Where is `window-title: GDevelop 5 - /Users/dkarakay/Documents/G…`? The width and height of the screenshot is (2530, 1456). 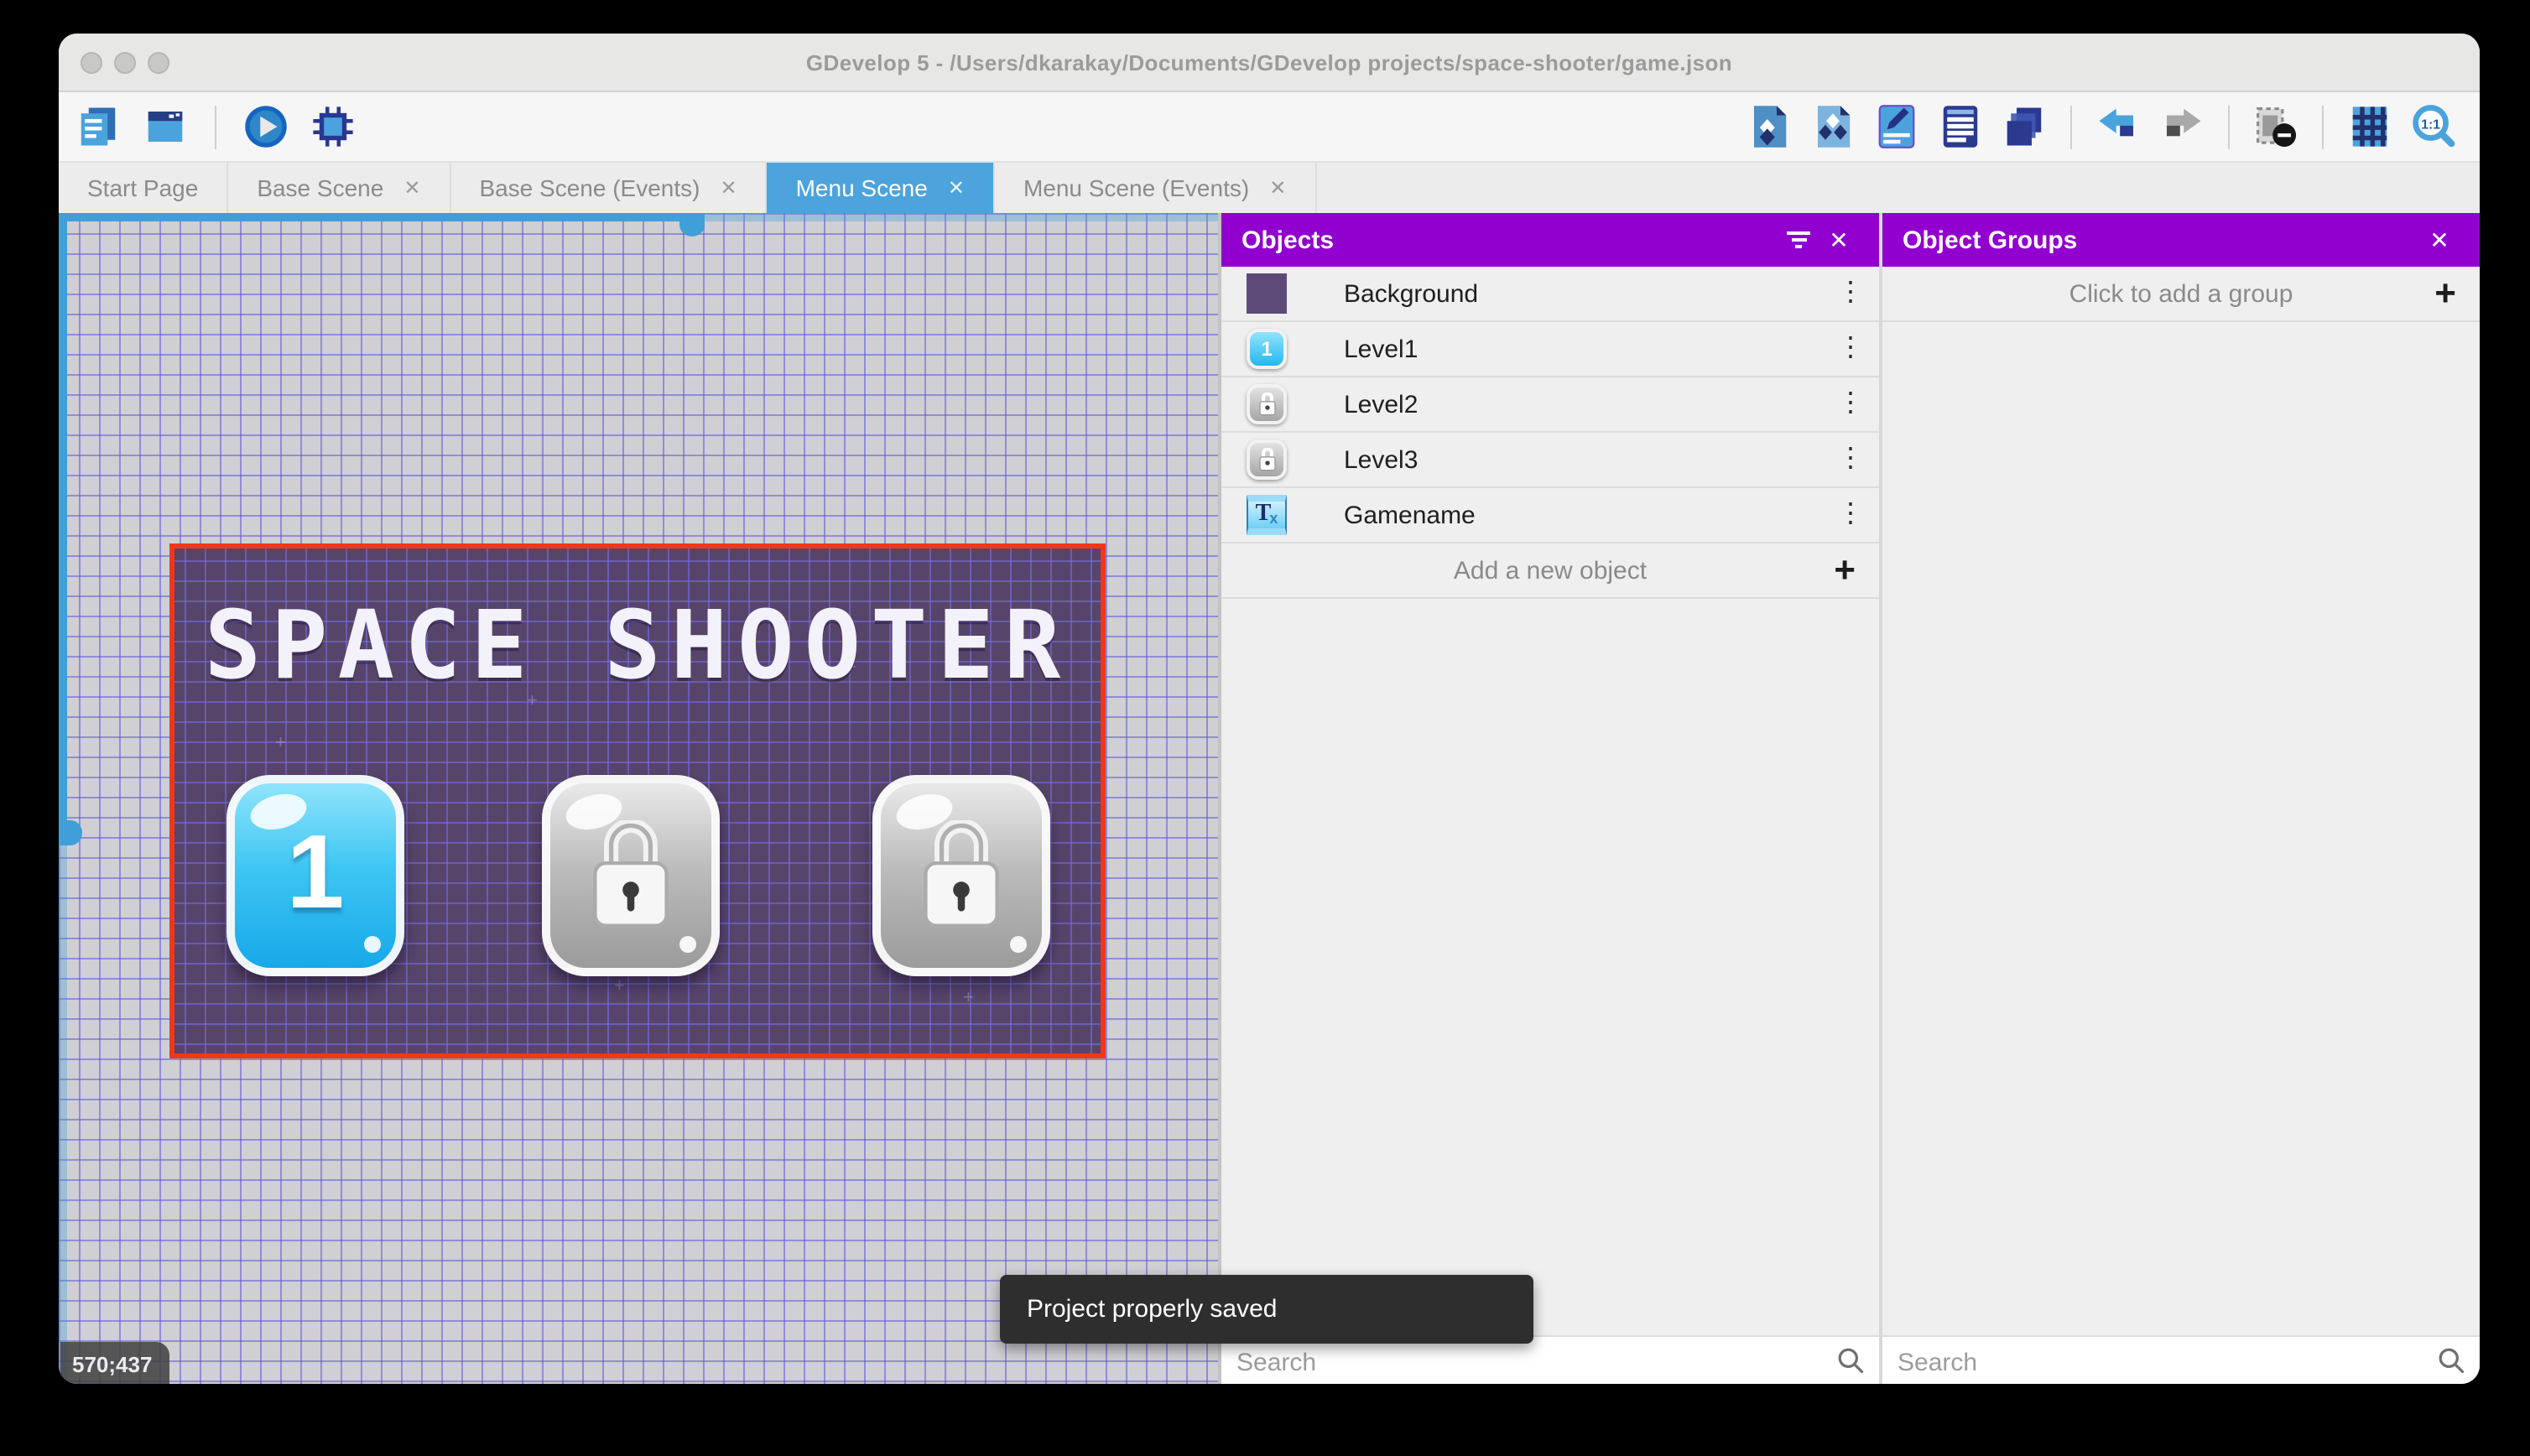
window-title: GDevelop 5 - /Users/dkarakay/Documents/G… is located at coordinates (1269, 62).